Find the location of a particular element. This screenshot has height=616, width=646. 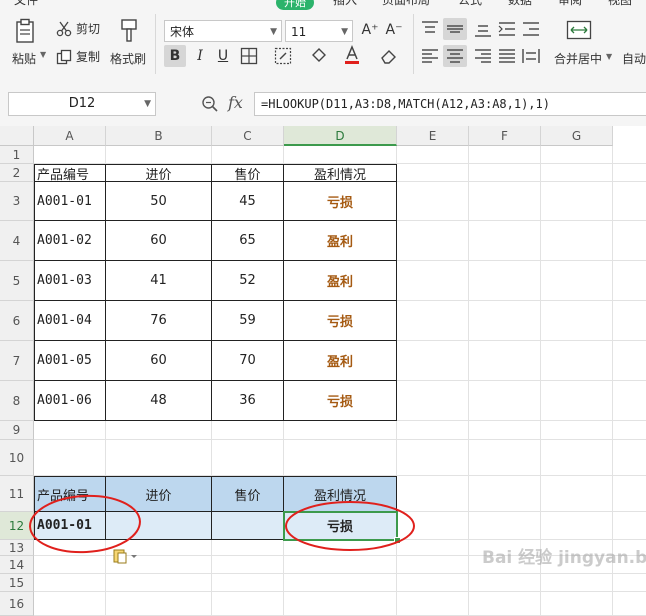

cell-style-button is located at coordinates (283, 57).